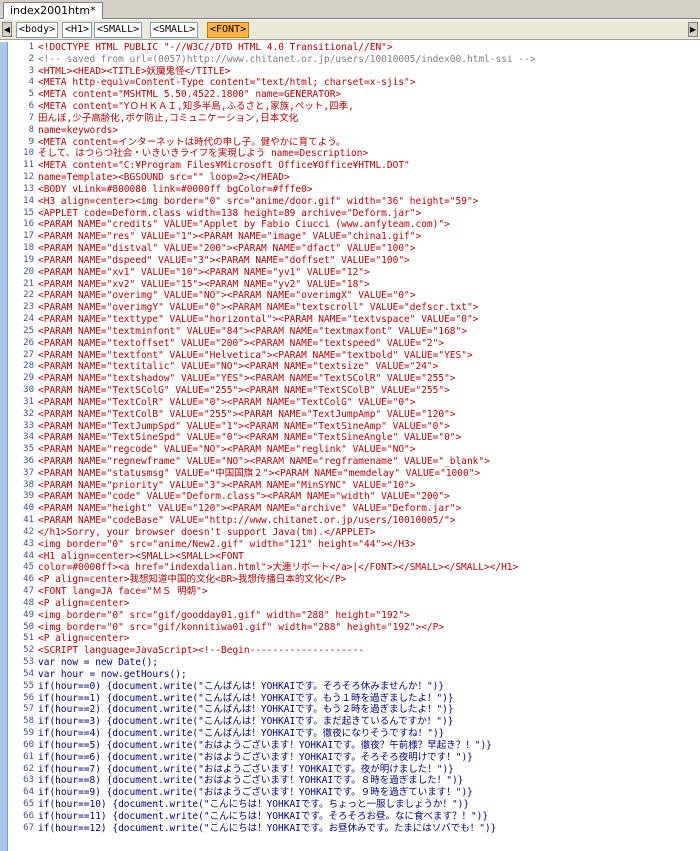 The height and width of the screenshot is (851, 700). What do you see at coordinates (693, 29) in the screenshot?
I see `scroll-right-icon: ▶` at bounding box center [693, 29].